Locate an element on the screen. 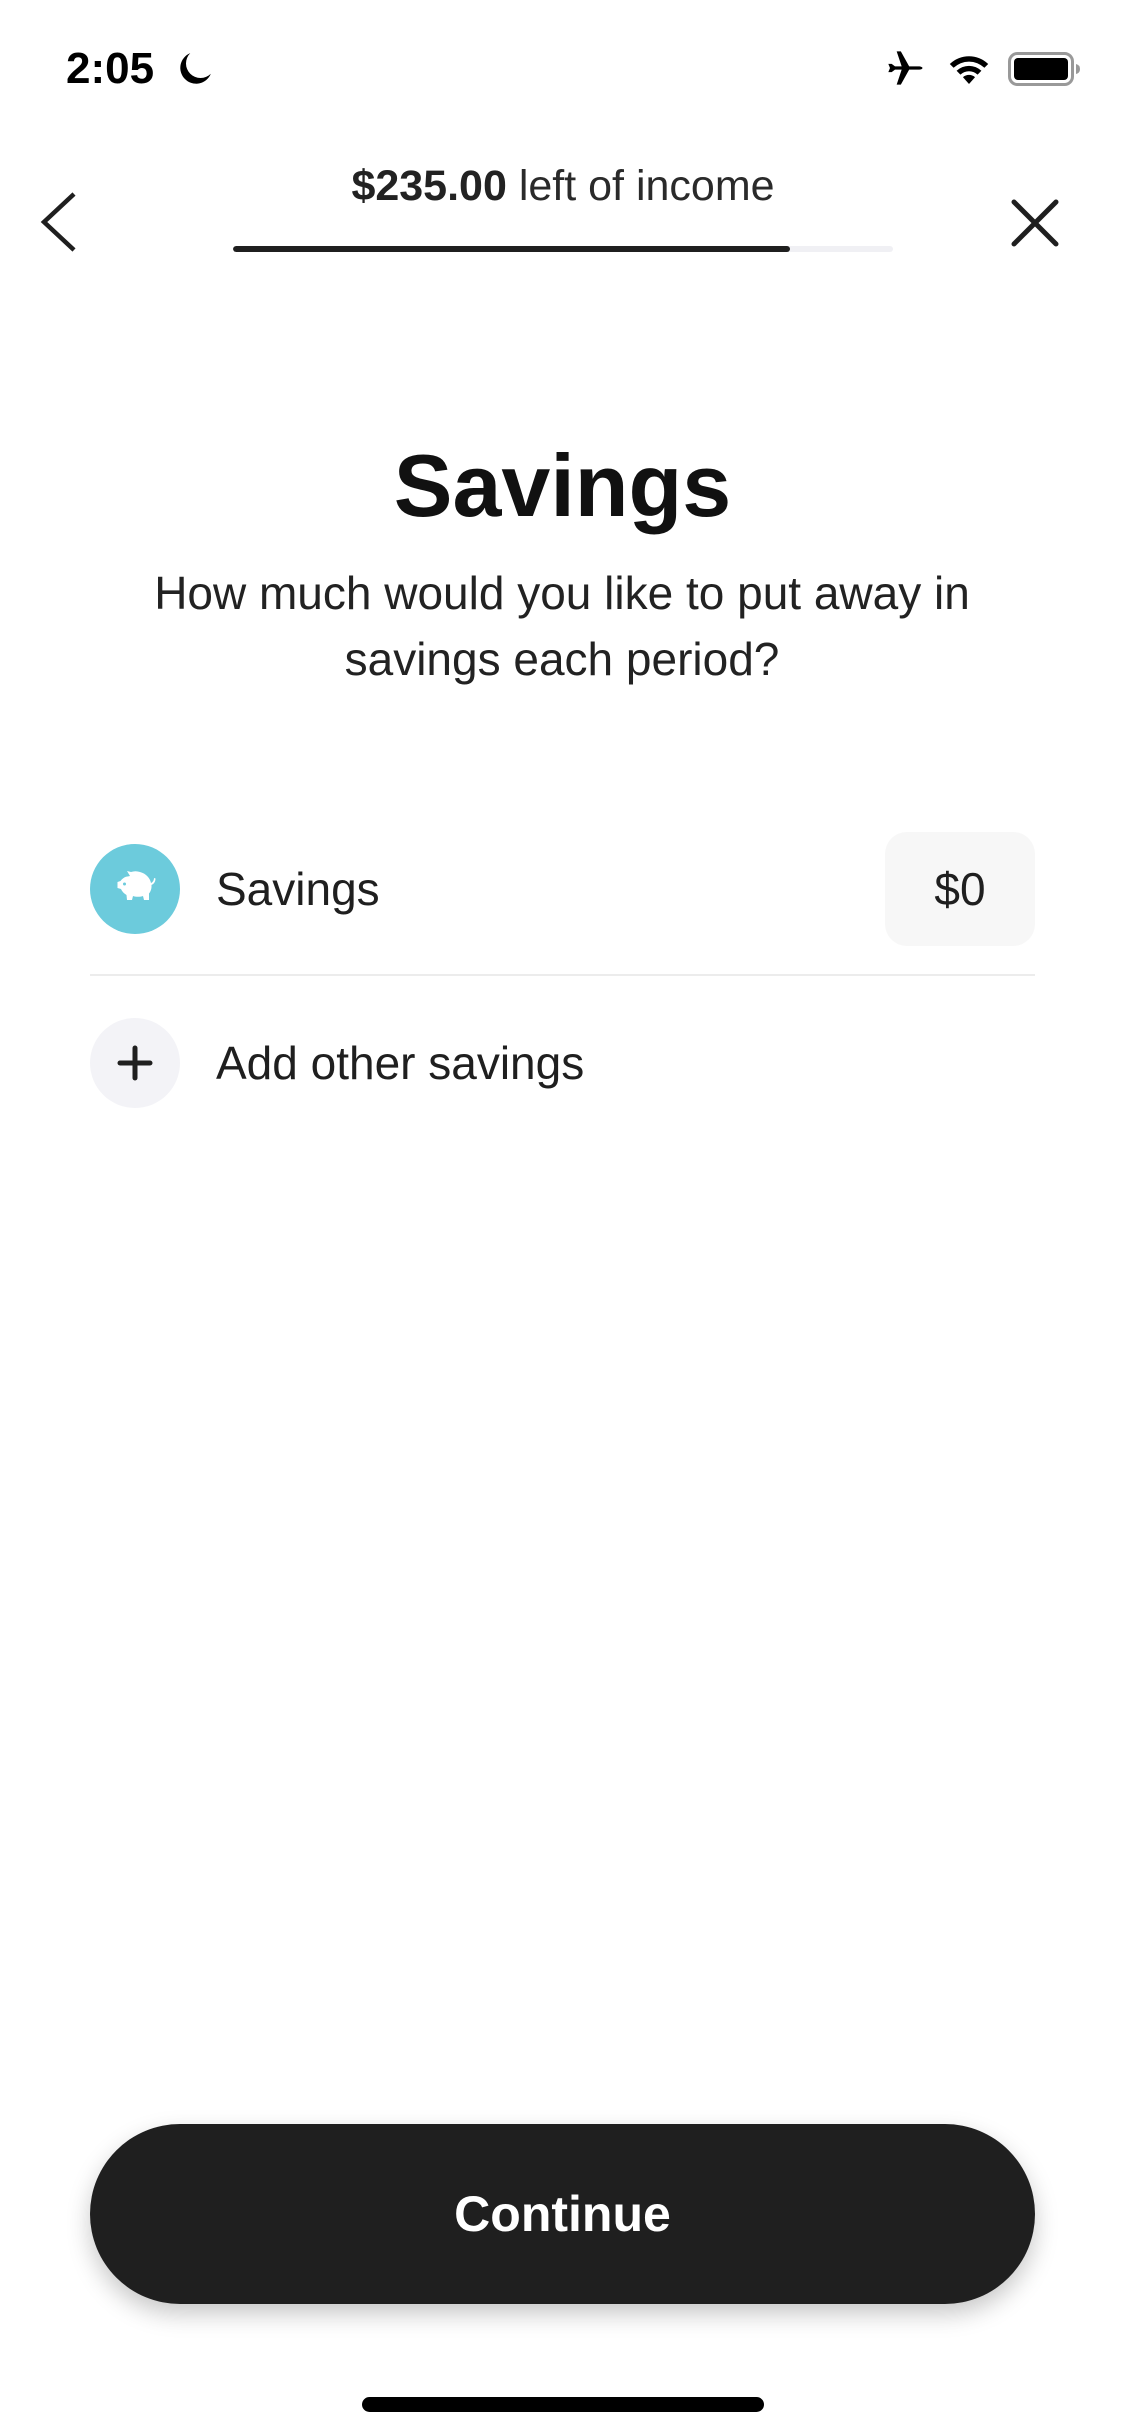 The width and height of the screenshot is (1125, 2436). savings-icon-badge is located at coordinates (135, 889).